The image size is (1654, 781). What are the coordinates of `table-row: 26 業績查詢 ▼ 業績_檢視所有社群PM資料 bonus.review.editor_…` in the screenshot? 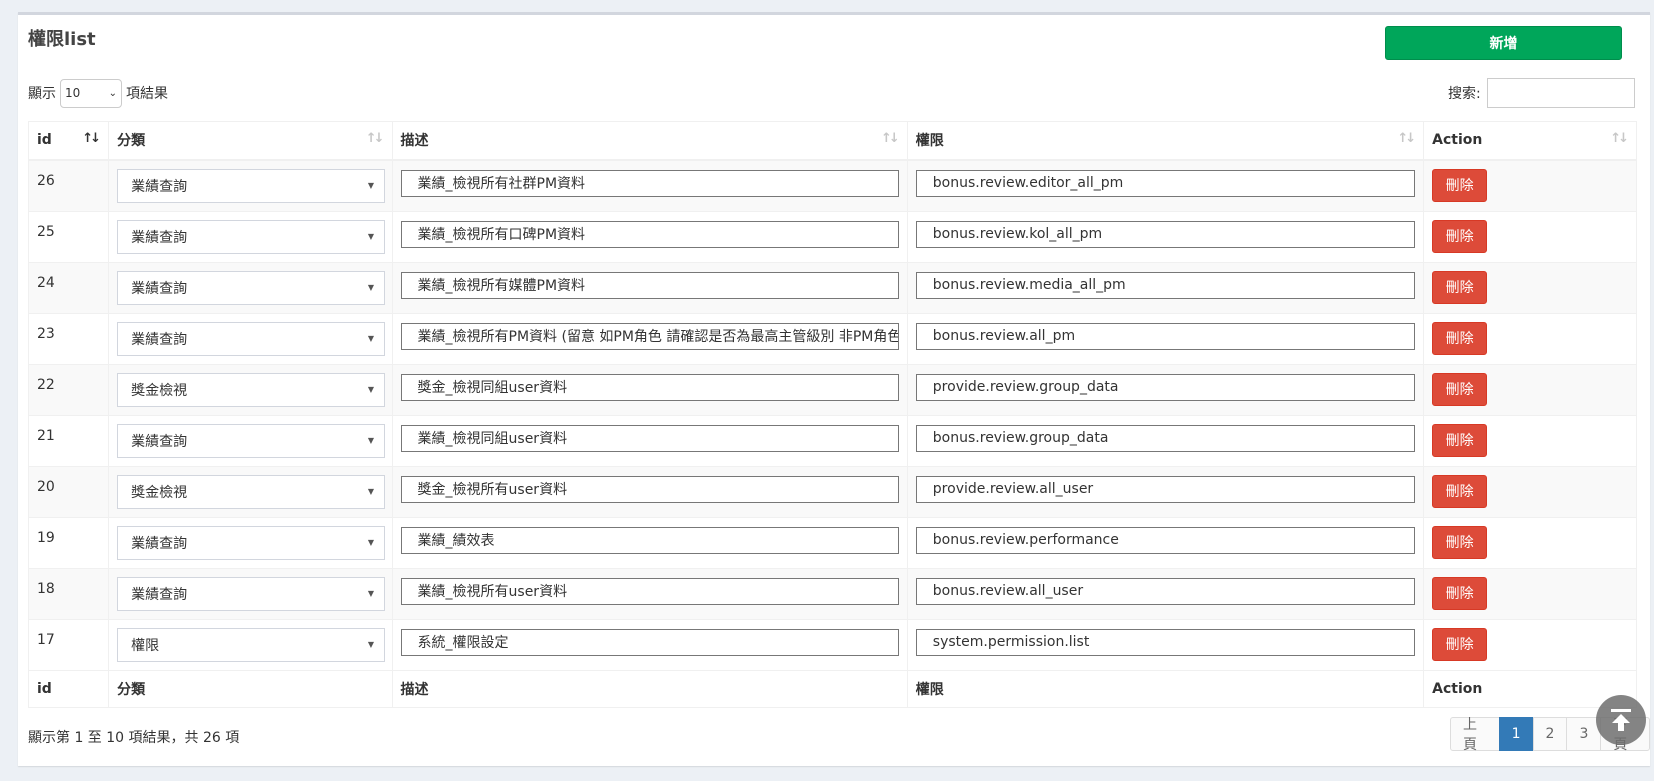 It's located at (832, 185).